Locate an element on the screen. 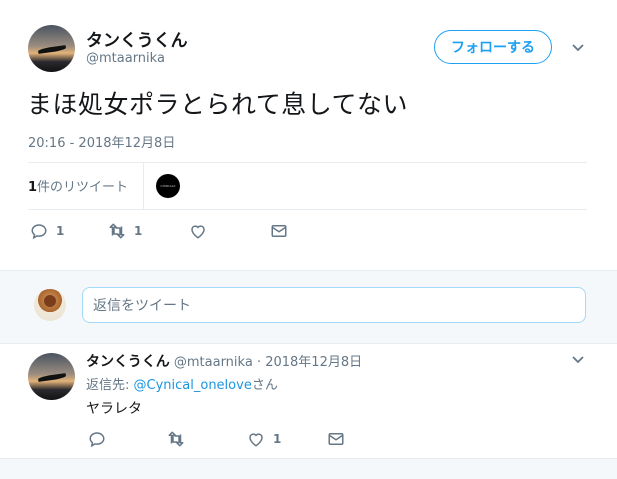 The image size is (617, 479). reply-context: 返信先: @Cynical_oneloveさん is located at coordinates (182, 383).